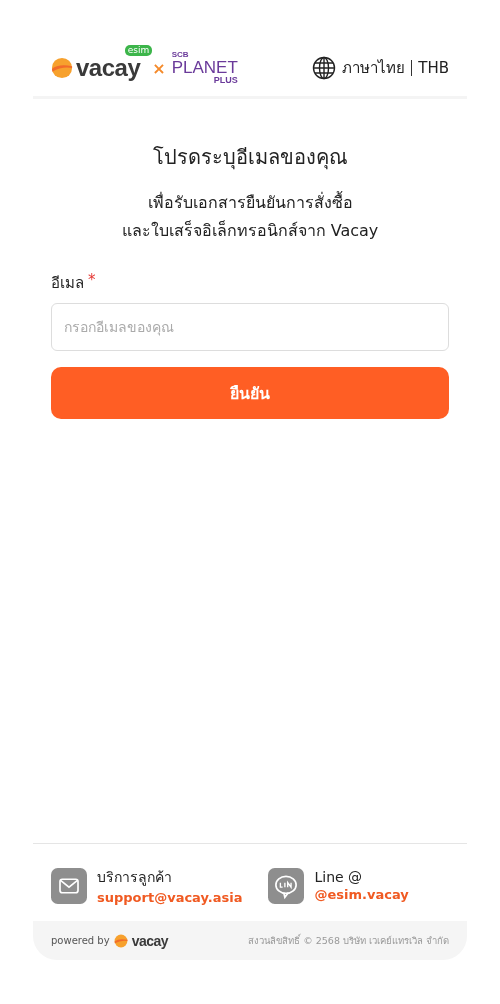 This screenshot has width=500, height=1004. I want to click on required-mark: *, so click(92, 281).